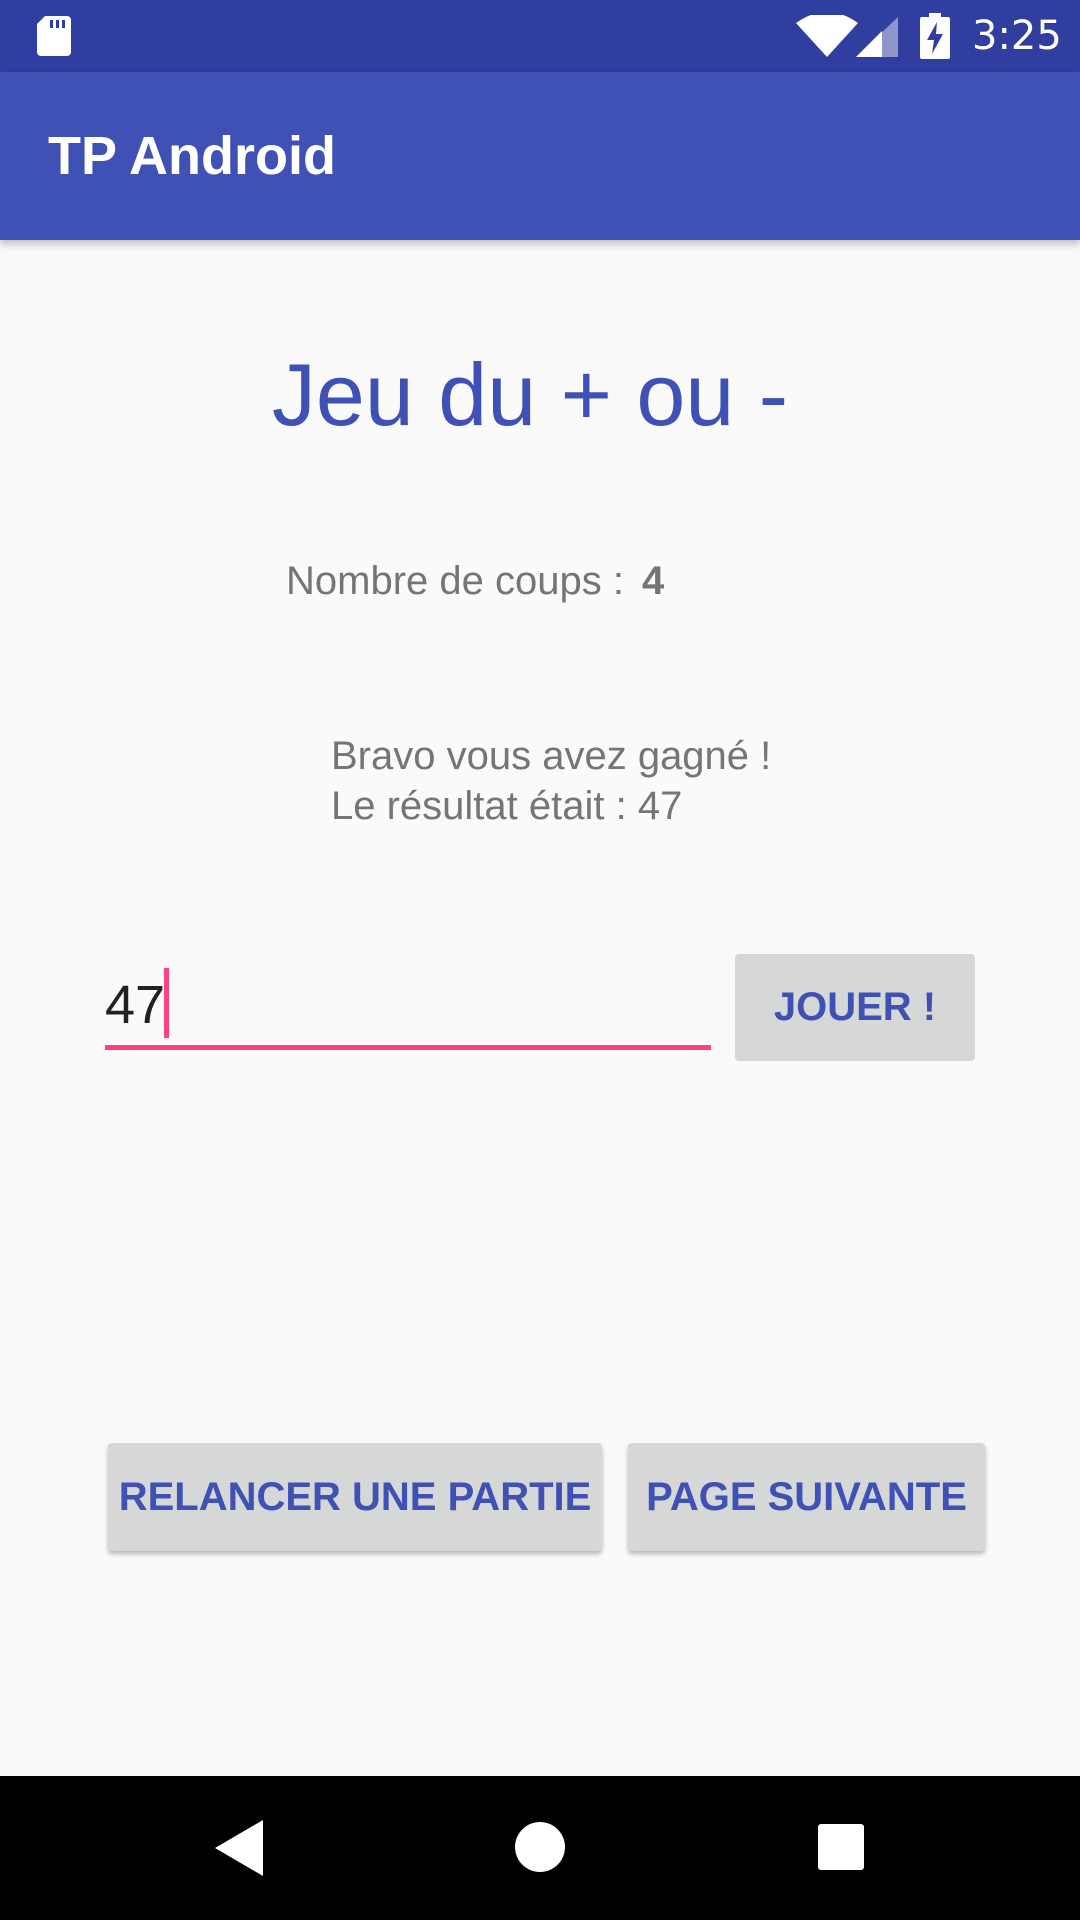  Describe the element at coordinates (935, 36) in the screenshot. I see `battery-charging-icon` at that location.